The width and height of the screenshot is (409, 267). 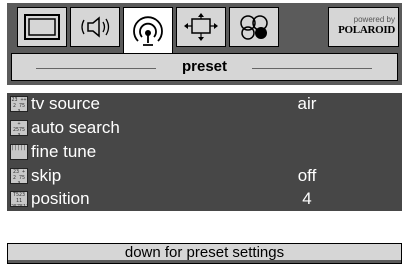 I want to click on menu-item-label: tv source, so click(x=65, y=103).